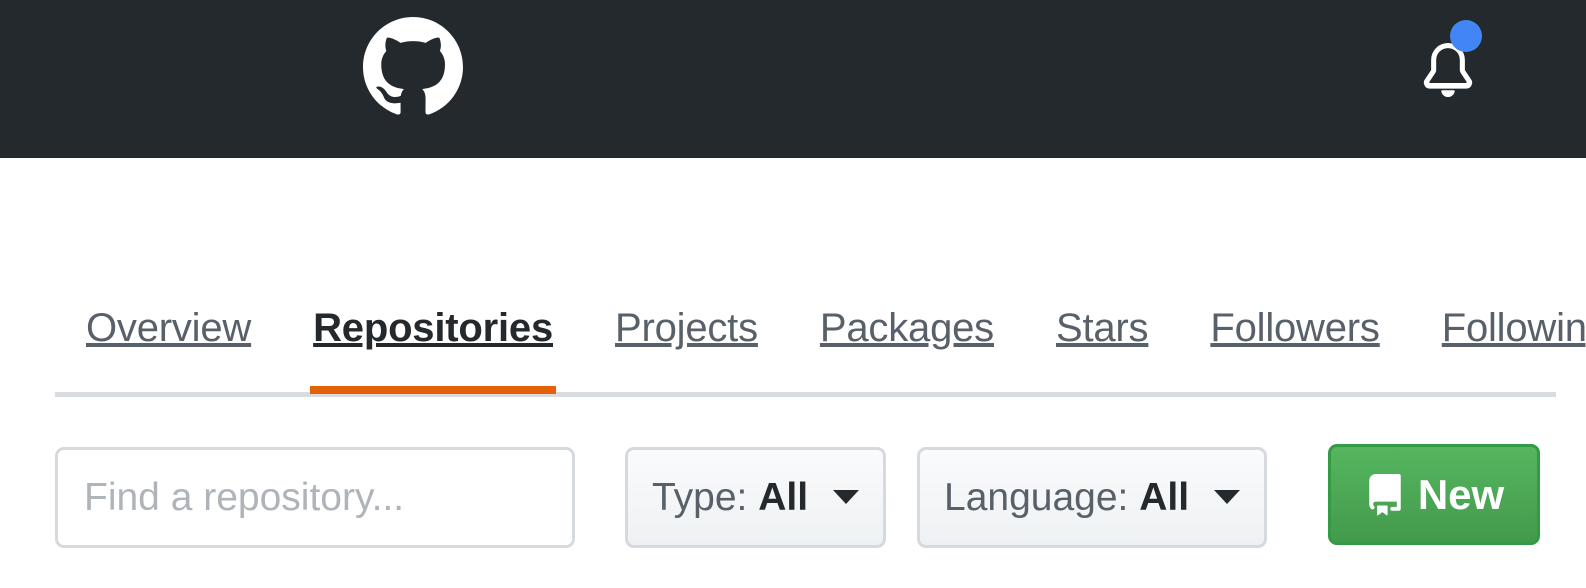 Image resolution: width=1586 pixels, height=588 pixels. Describe the element at coordinates (1454, 60) in the screenshot. I see `notifications-button` at that location.